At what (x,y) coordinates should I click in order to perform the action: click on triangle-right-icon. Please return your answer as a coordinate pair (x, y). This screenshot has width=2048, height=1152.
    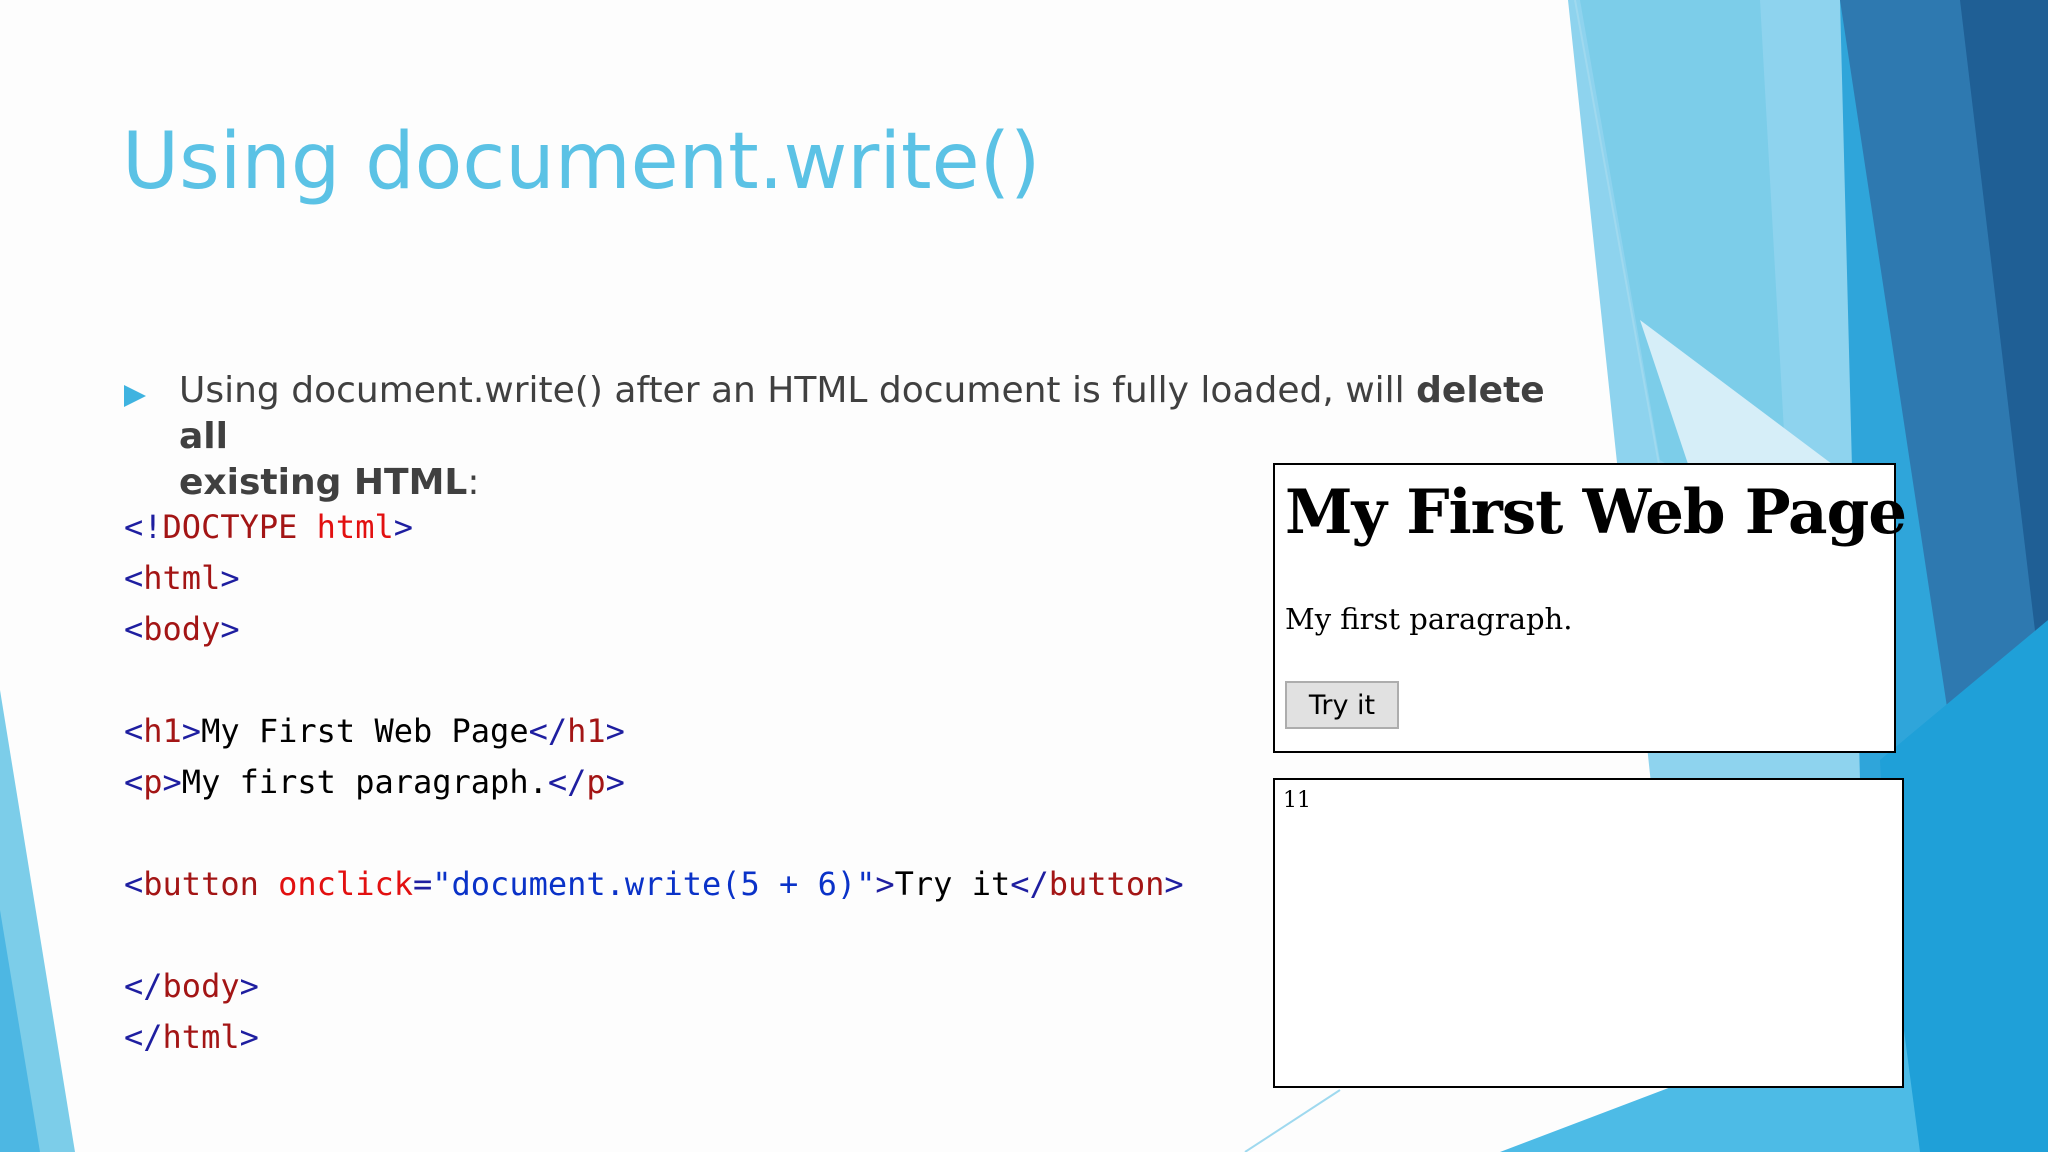
    Looking at the image, I should click on (135, 396).